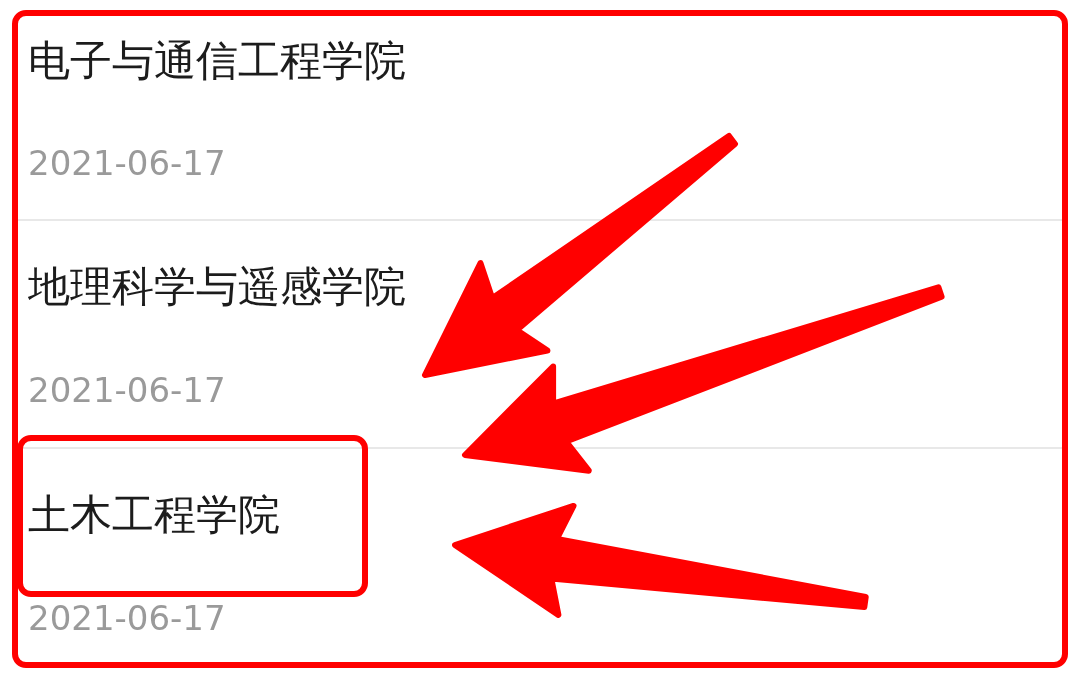 The image size is (1073, 691). Describe the element at coordinates (217, 287) in the screenshot. I see `list-item-title: 地理科学与遥感学院` at that location.